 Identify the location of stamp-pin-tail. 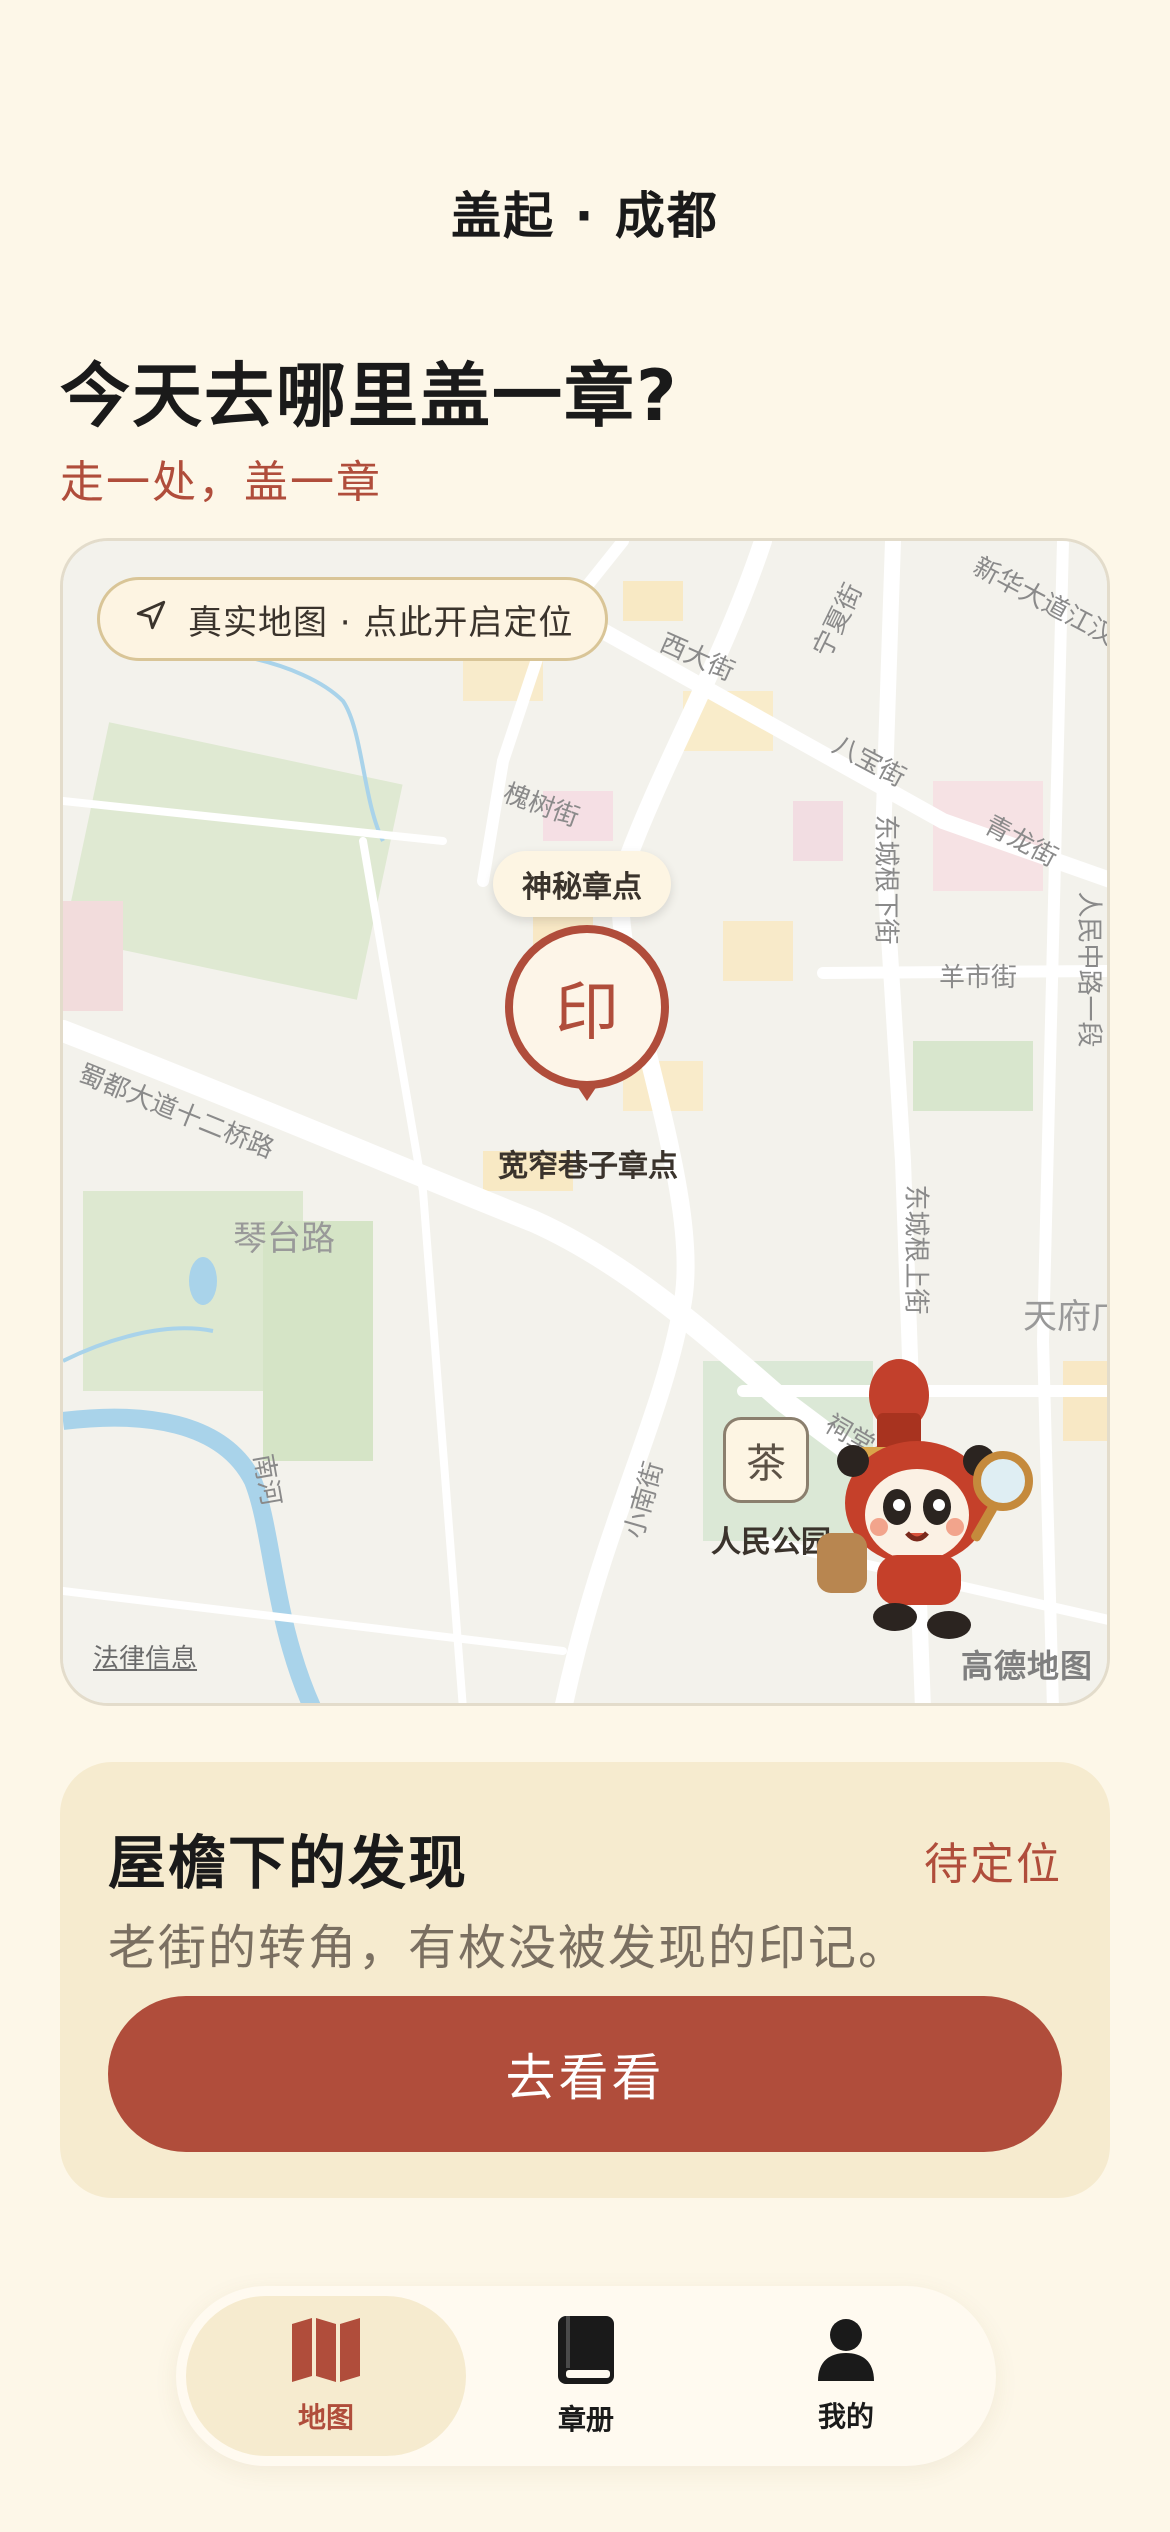
(587, 1092).